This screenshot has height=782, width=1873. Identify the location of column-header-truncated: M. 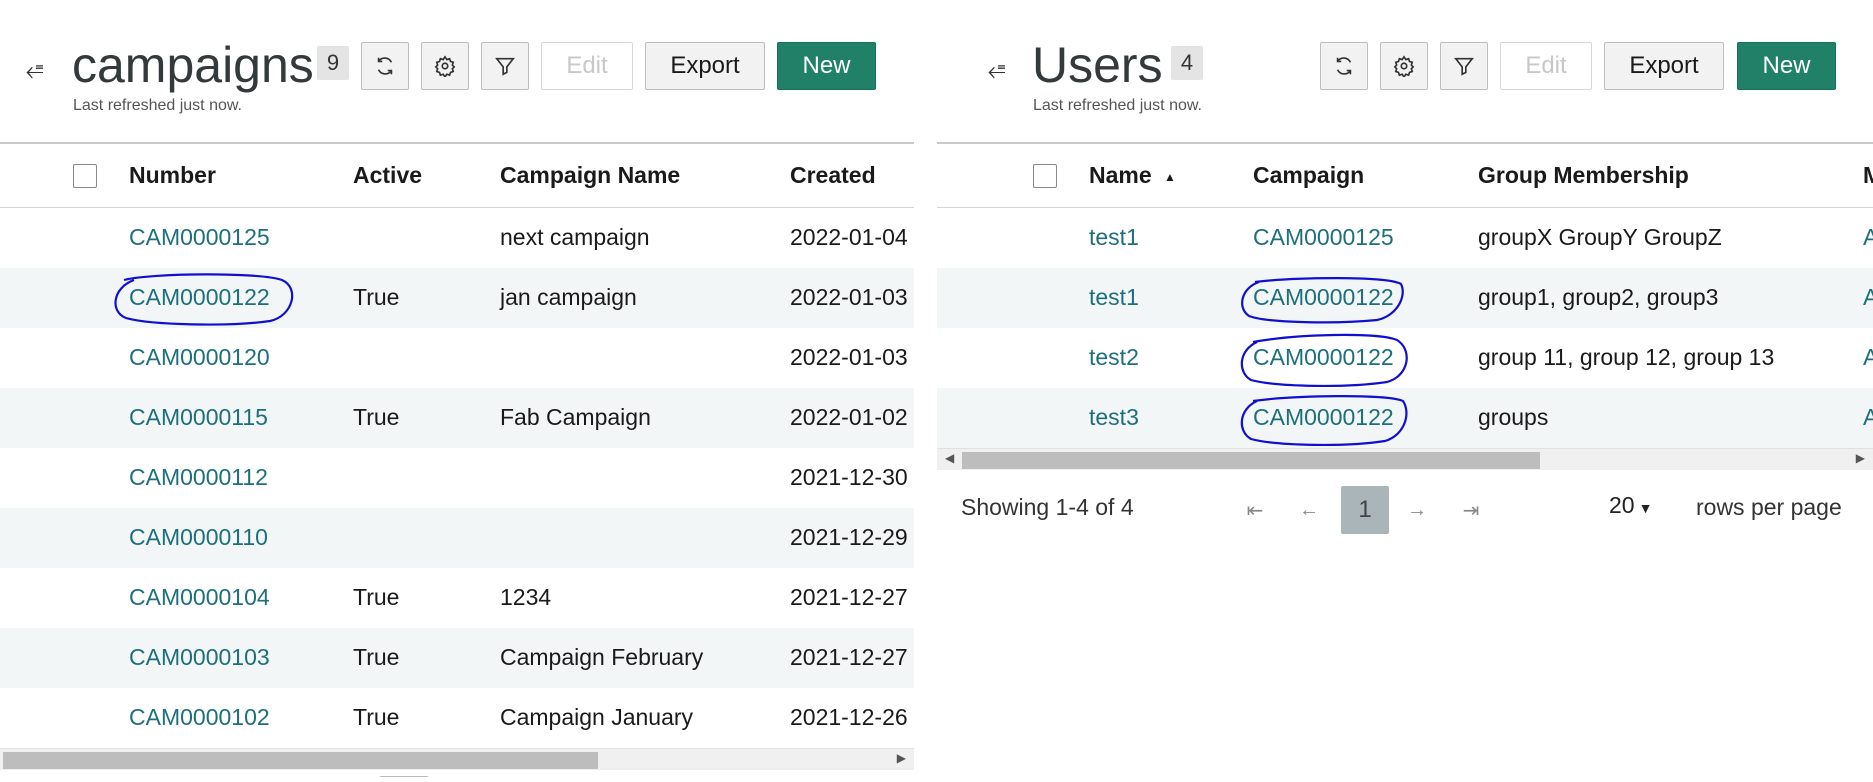
(1868, 175).